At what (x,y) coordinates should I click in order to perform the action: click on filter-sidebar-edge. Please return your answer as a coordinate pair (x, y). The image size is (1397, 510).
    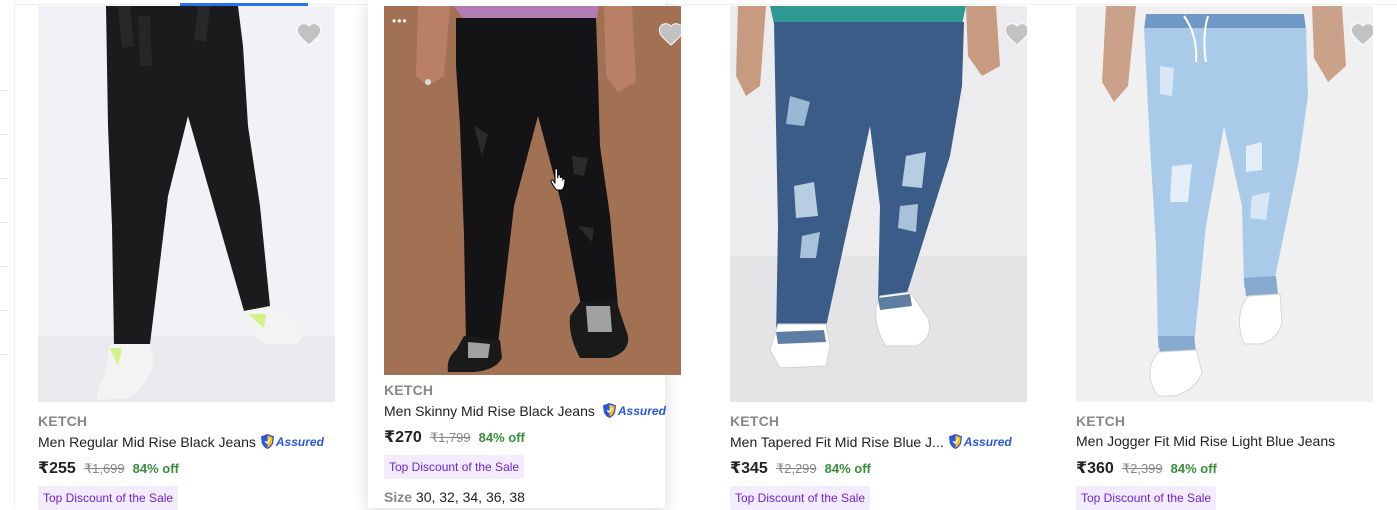
    Looking at the image, I should click on (7, 254).